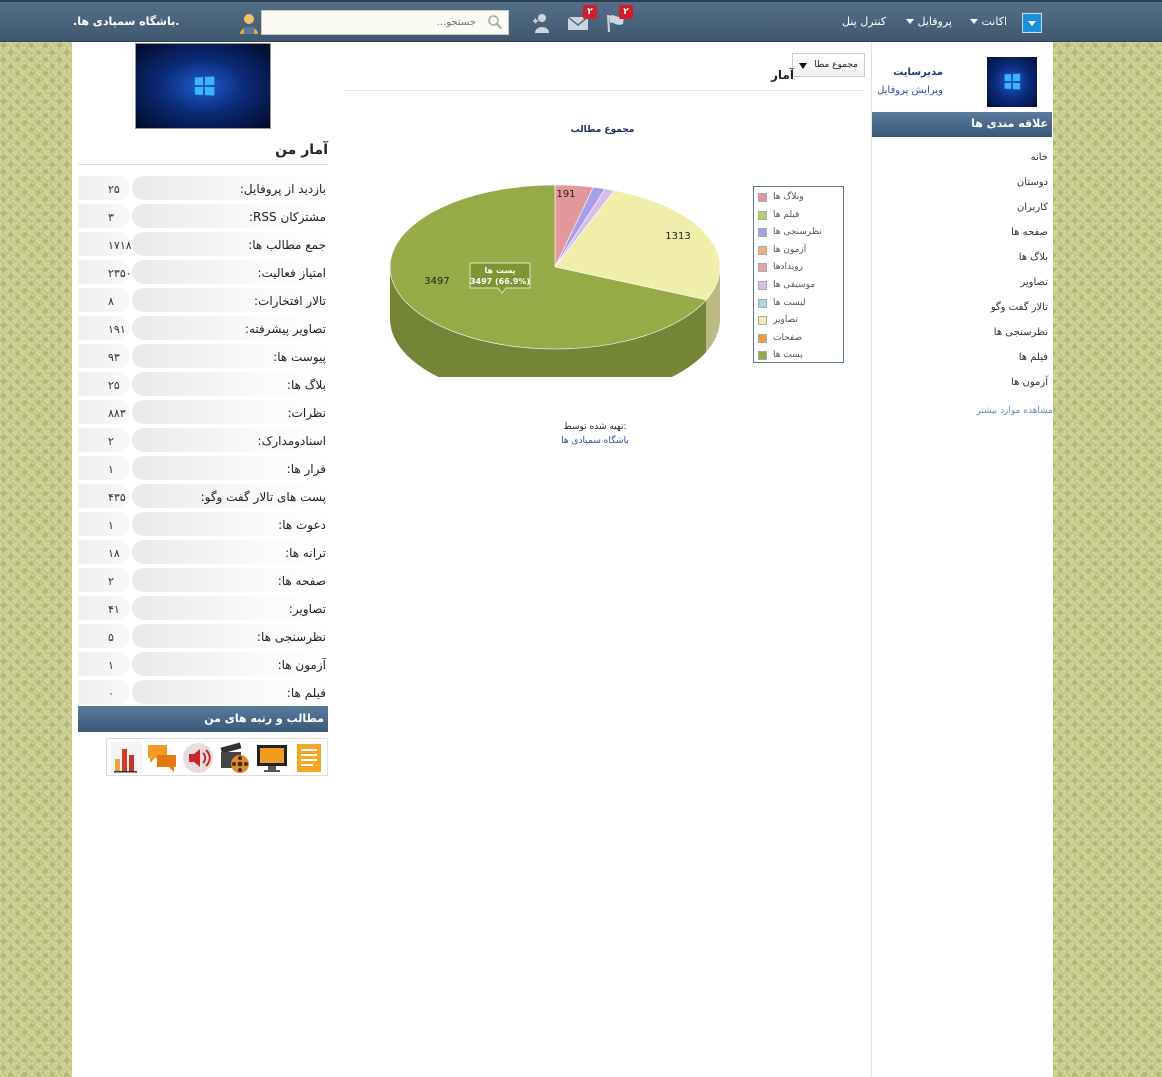 This screenshot has height=1077, width=1162. Describe the element at coordinates (495, 22) in the screenshot. I see `search-icon` at that location.